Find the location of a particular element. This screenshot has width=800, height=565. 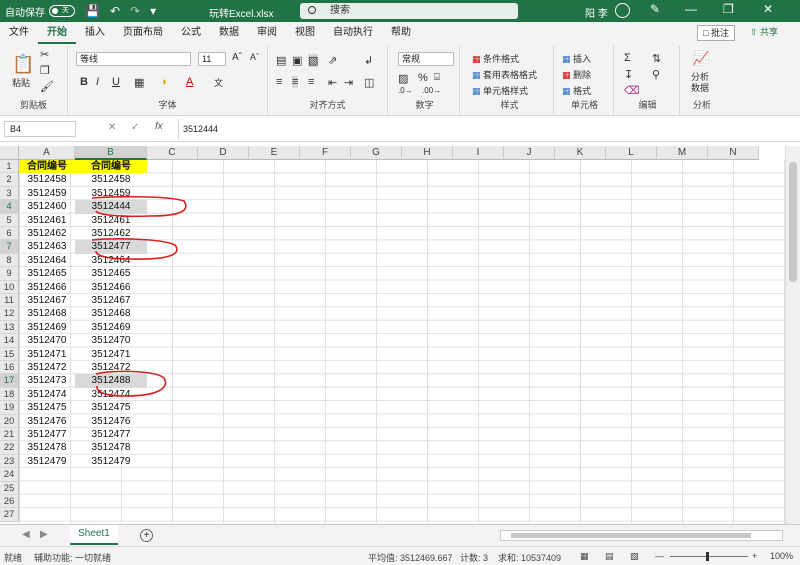

decrease-font-icon: Aˇ is located at coordinates (254, 57).